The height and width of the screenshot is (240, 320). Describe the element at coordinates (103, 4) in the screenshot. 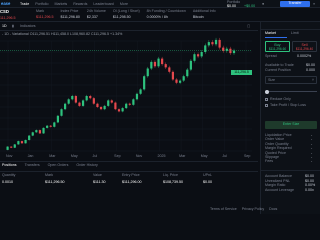

I see `nav-item-leaderboard: Leaderboard` at that location.